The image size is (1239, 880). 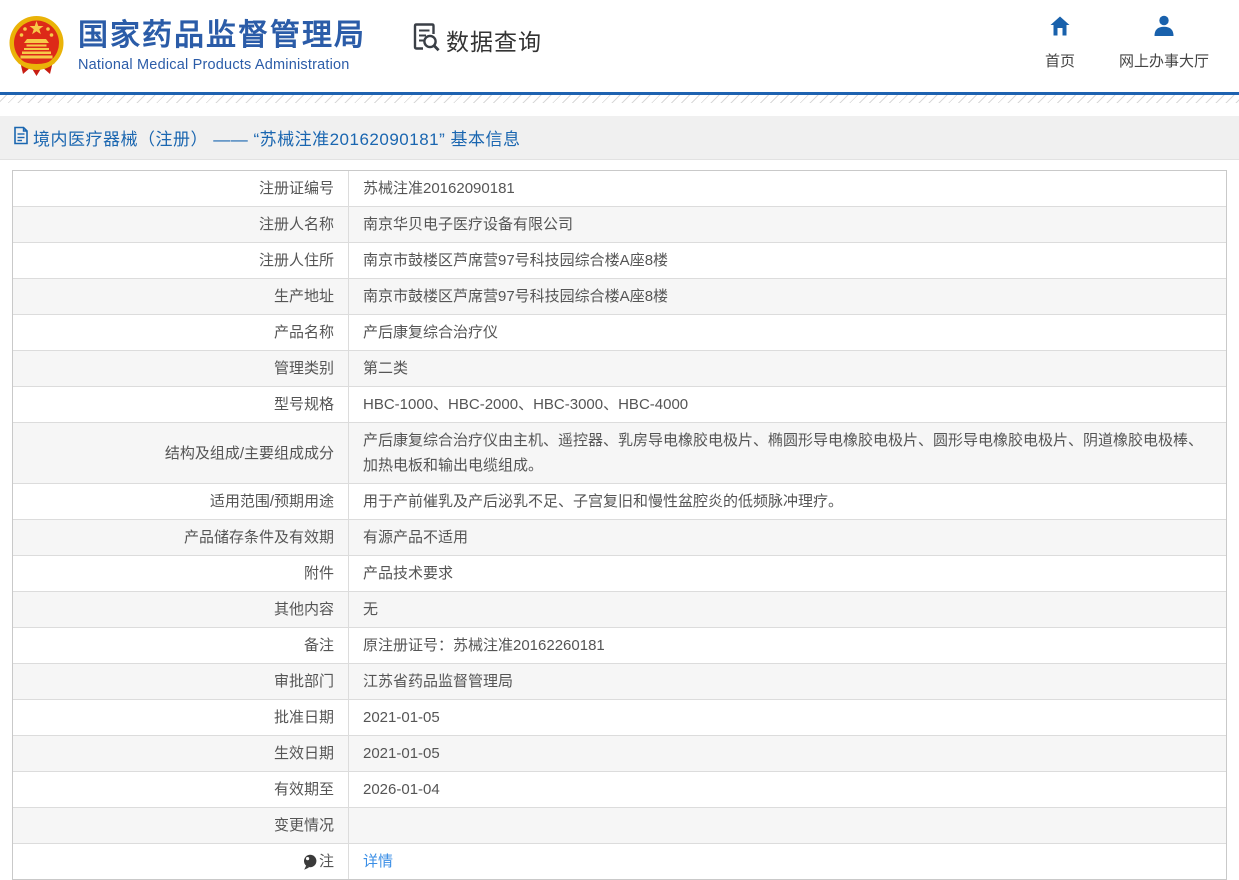 What do you see at coordinates (181, 753) in the screenshot?
I see `row-label: 生效日期` at bounding box center [181, 753].